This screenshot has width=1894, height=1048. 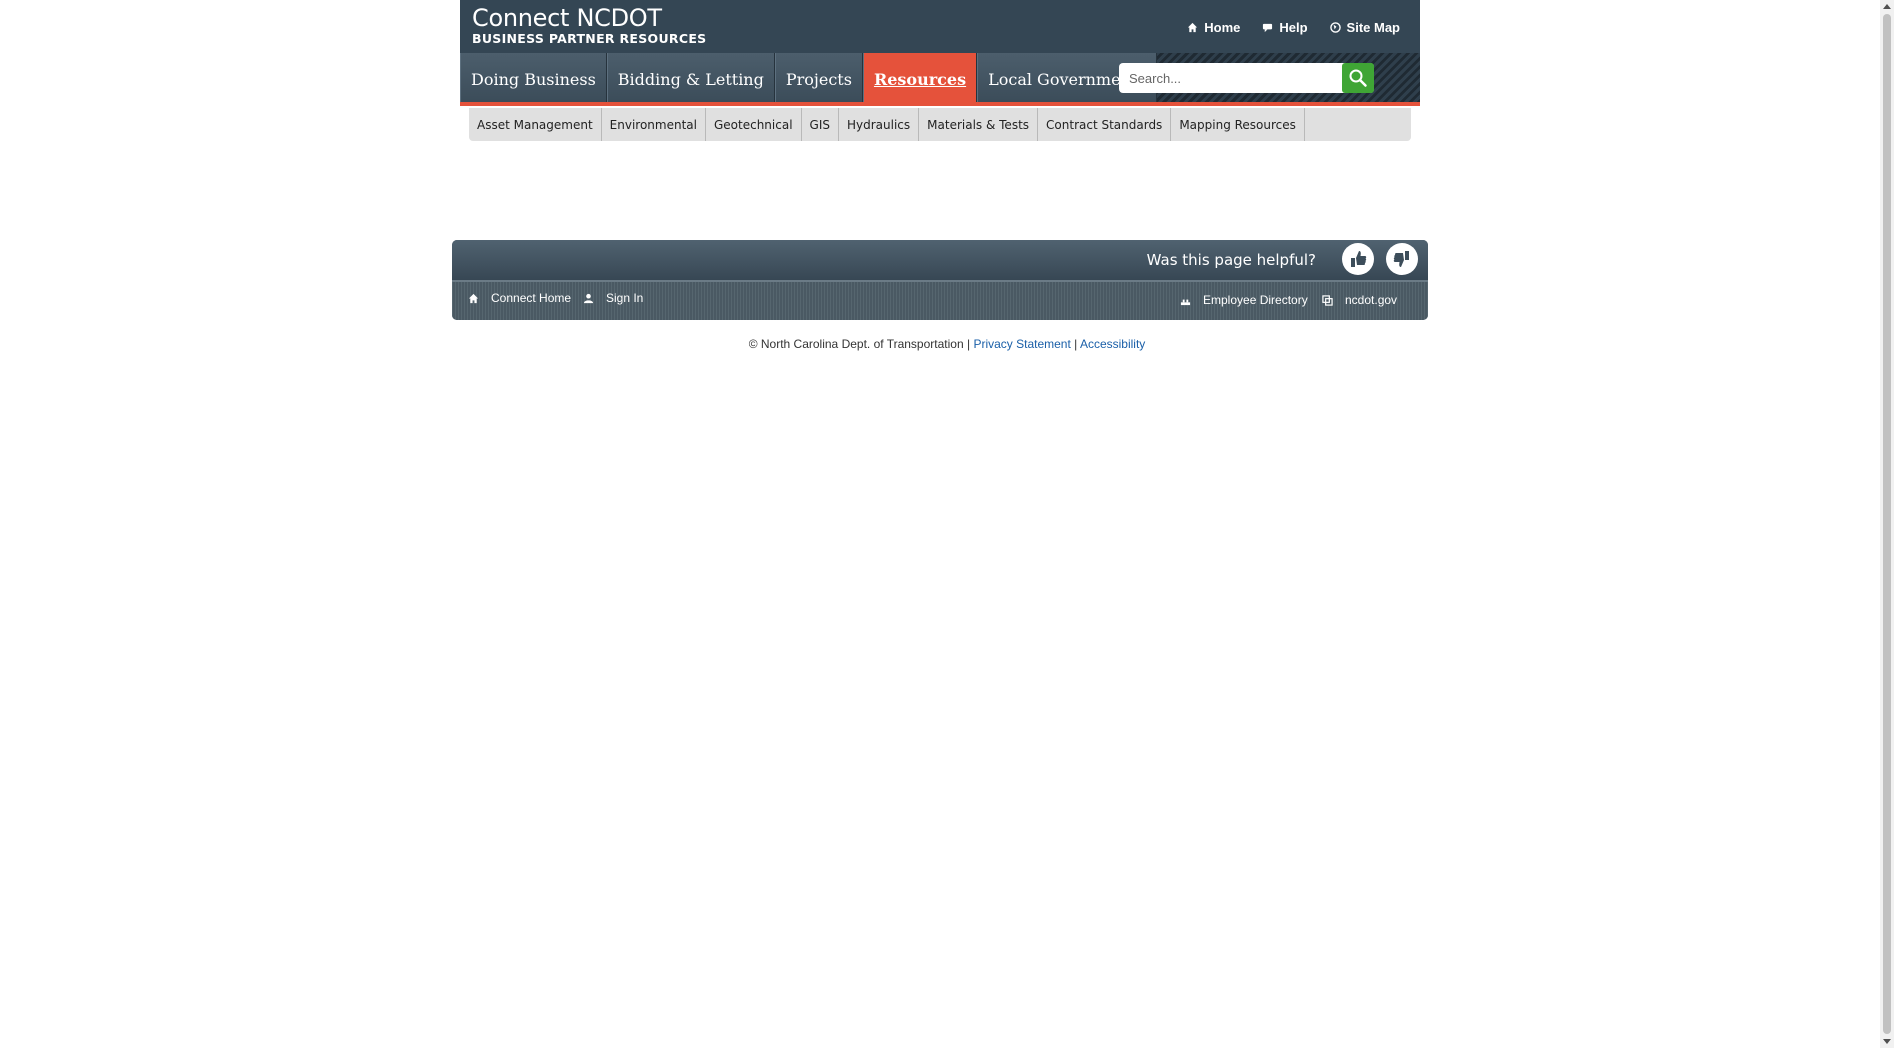 What do you see at coordinates (754, 124) in the screenshot?
I see `subnav-geotechnical: Geotechnical` at bounding box center [754, 124].